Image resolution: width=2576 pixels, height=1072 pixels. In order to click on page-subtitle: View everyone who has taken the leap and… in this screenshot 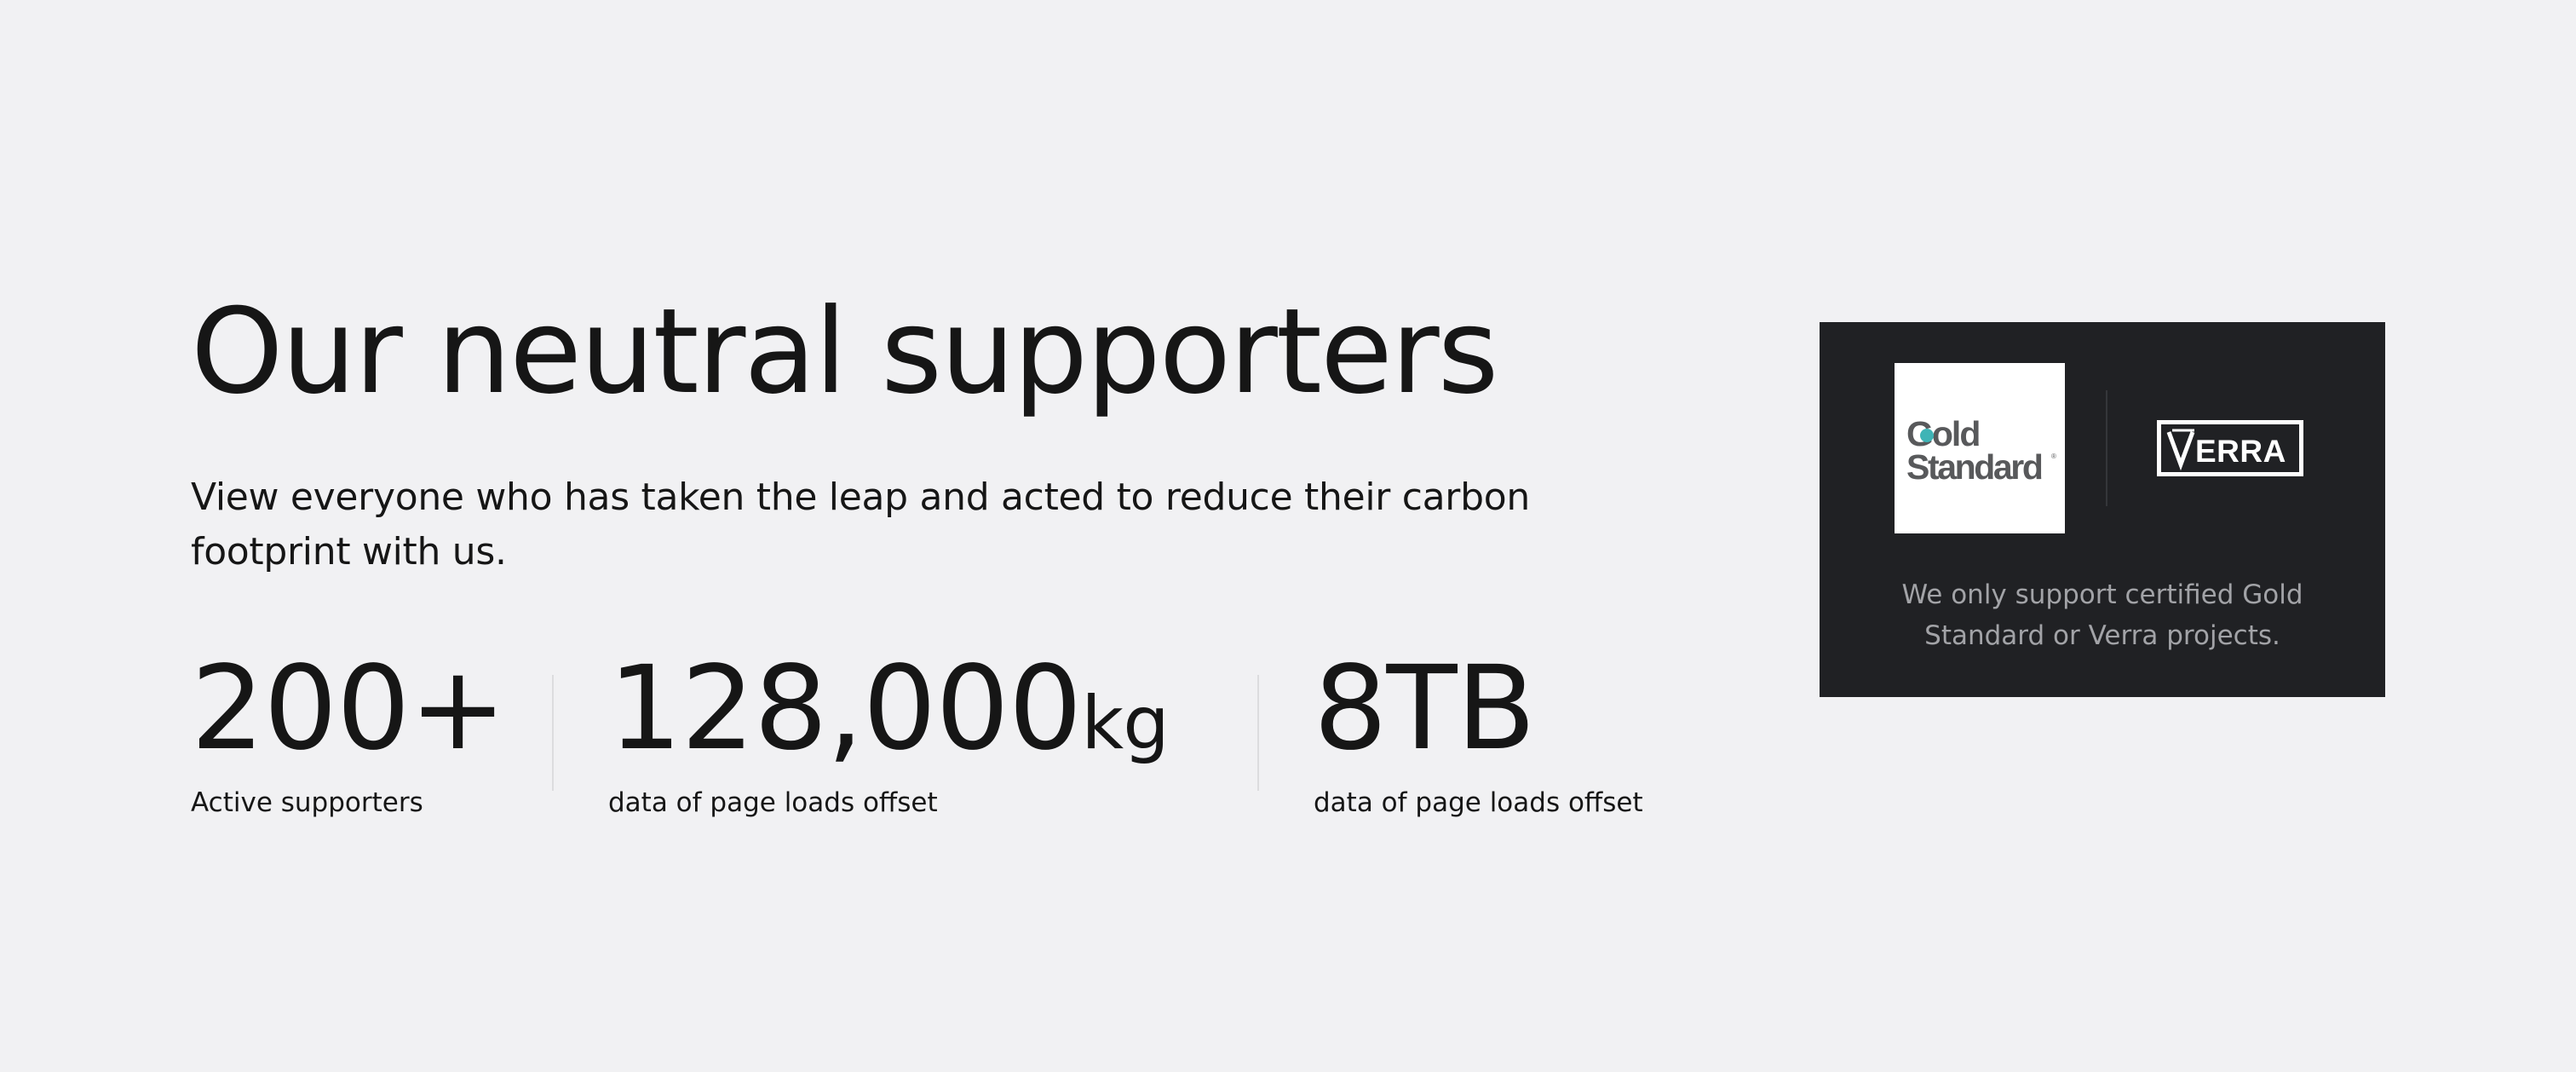, I will do `click(861, 524)`.